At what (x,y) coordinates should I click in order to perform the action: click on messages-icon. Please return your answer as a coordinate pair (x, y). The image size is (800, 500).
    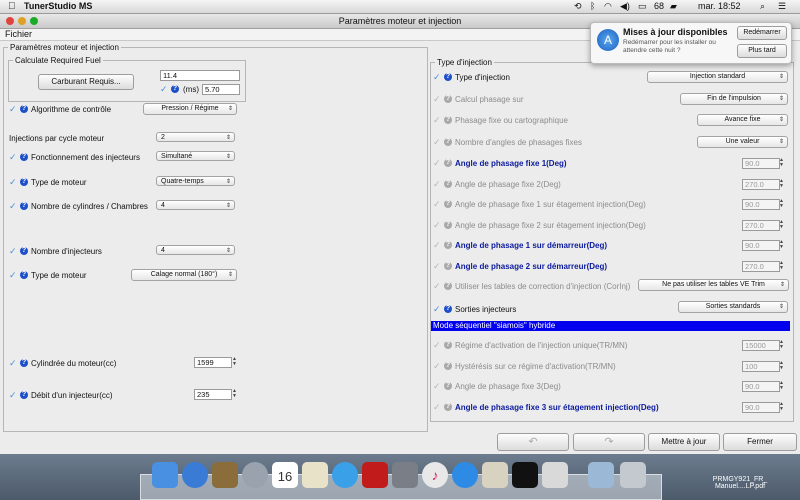
    Looking at the image, I should click on (345, 475).